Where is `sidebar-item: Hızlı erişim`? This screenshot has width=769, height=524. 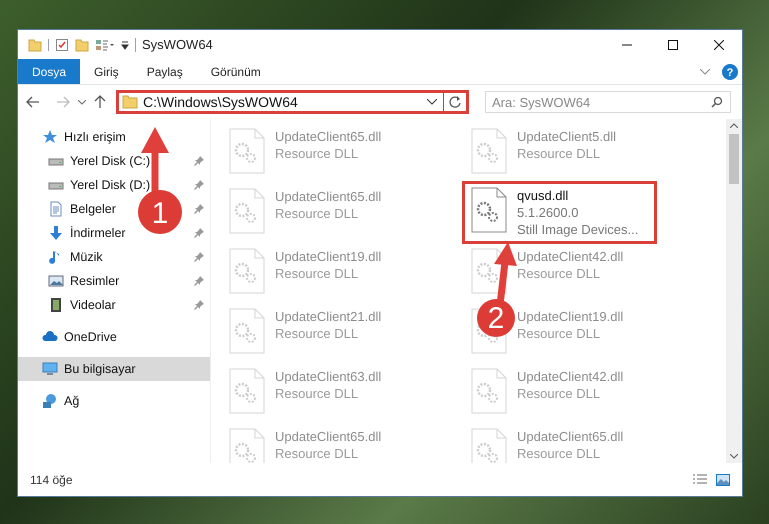 sidebar-item: Hızlı erişim is located at coordinates (95, 137).